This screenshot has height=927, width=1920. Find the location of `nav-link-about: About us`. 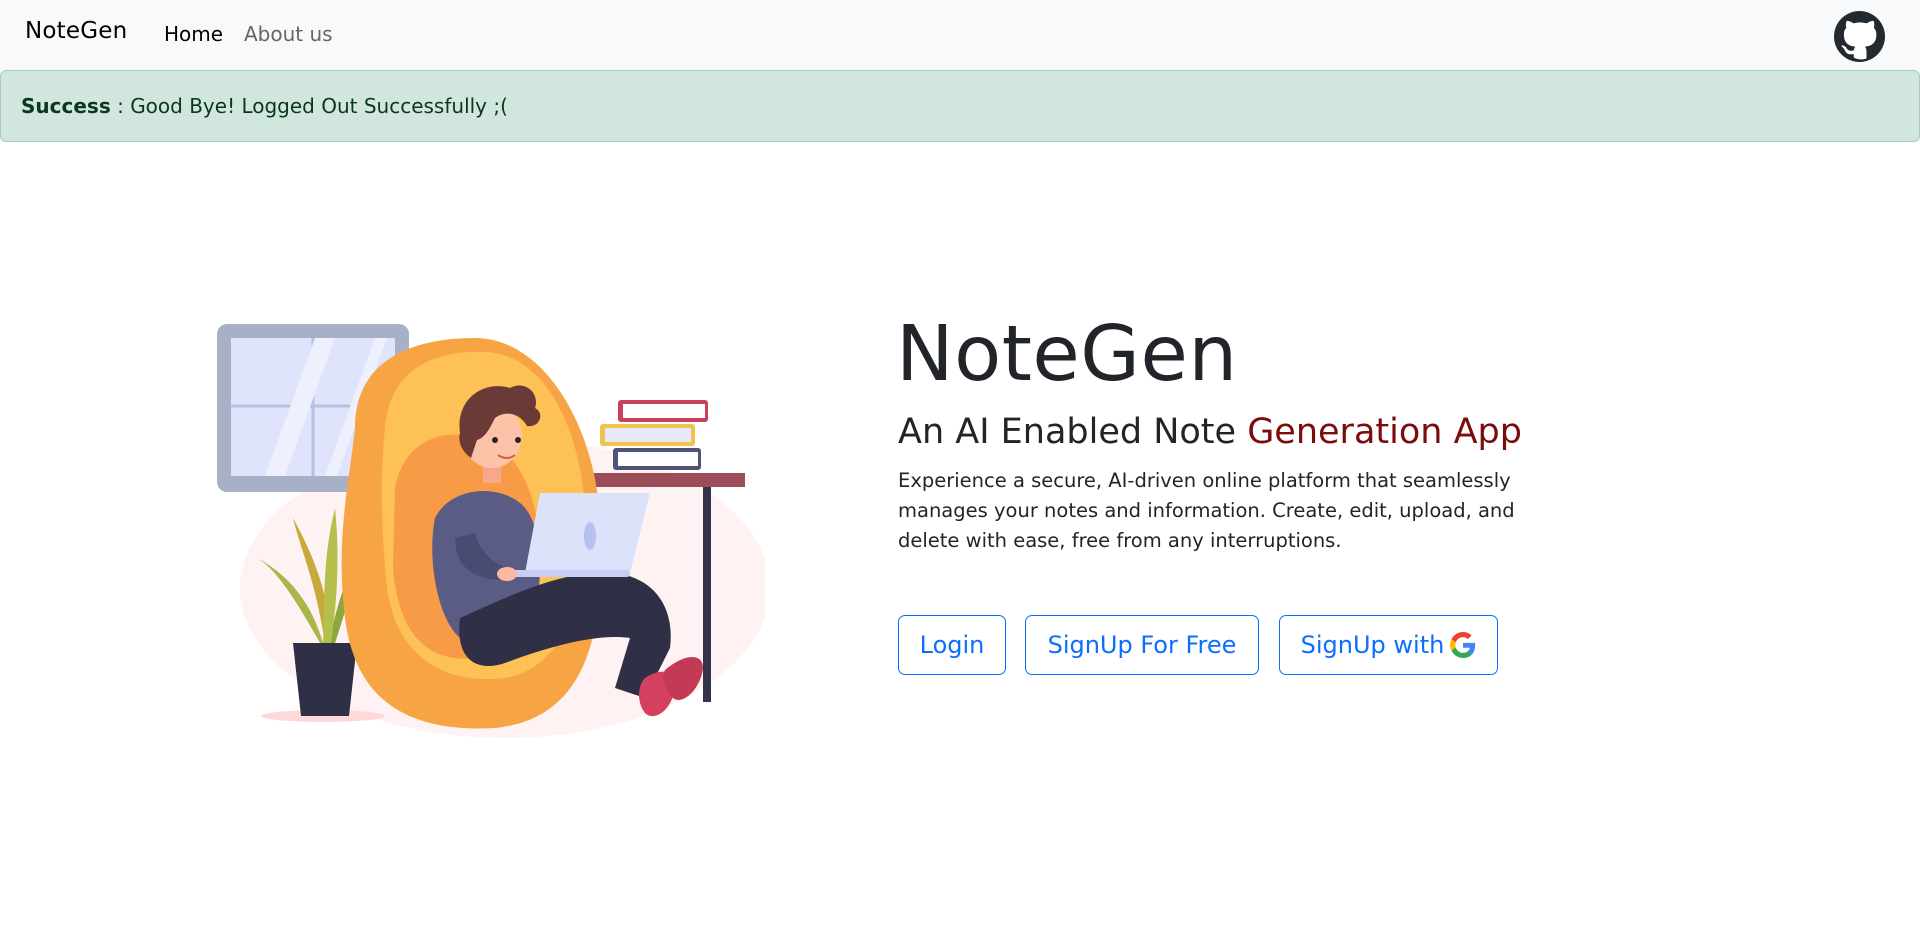

nav-link-about: About us is located at coordinates (288, 34).